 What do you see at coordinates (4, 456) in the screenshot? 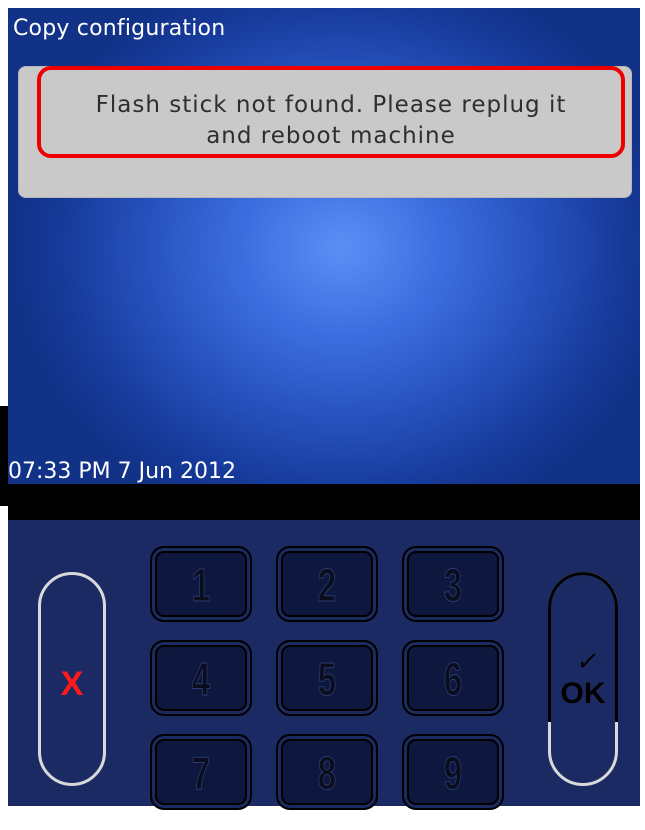
I see `frame-edge` at bounding box center [4, 456].